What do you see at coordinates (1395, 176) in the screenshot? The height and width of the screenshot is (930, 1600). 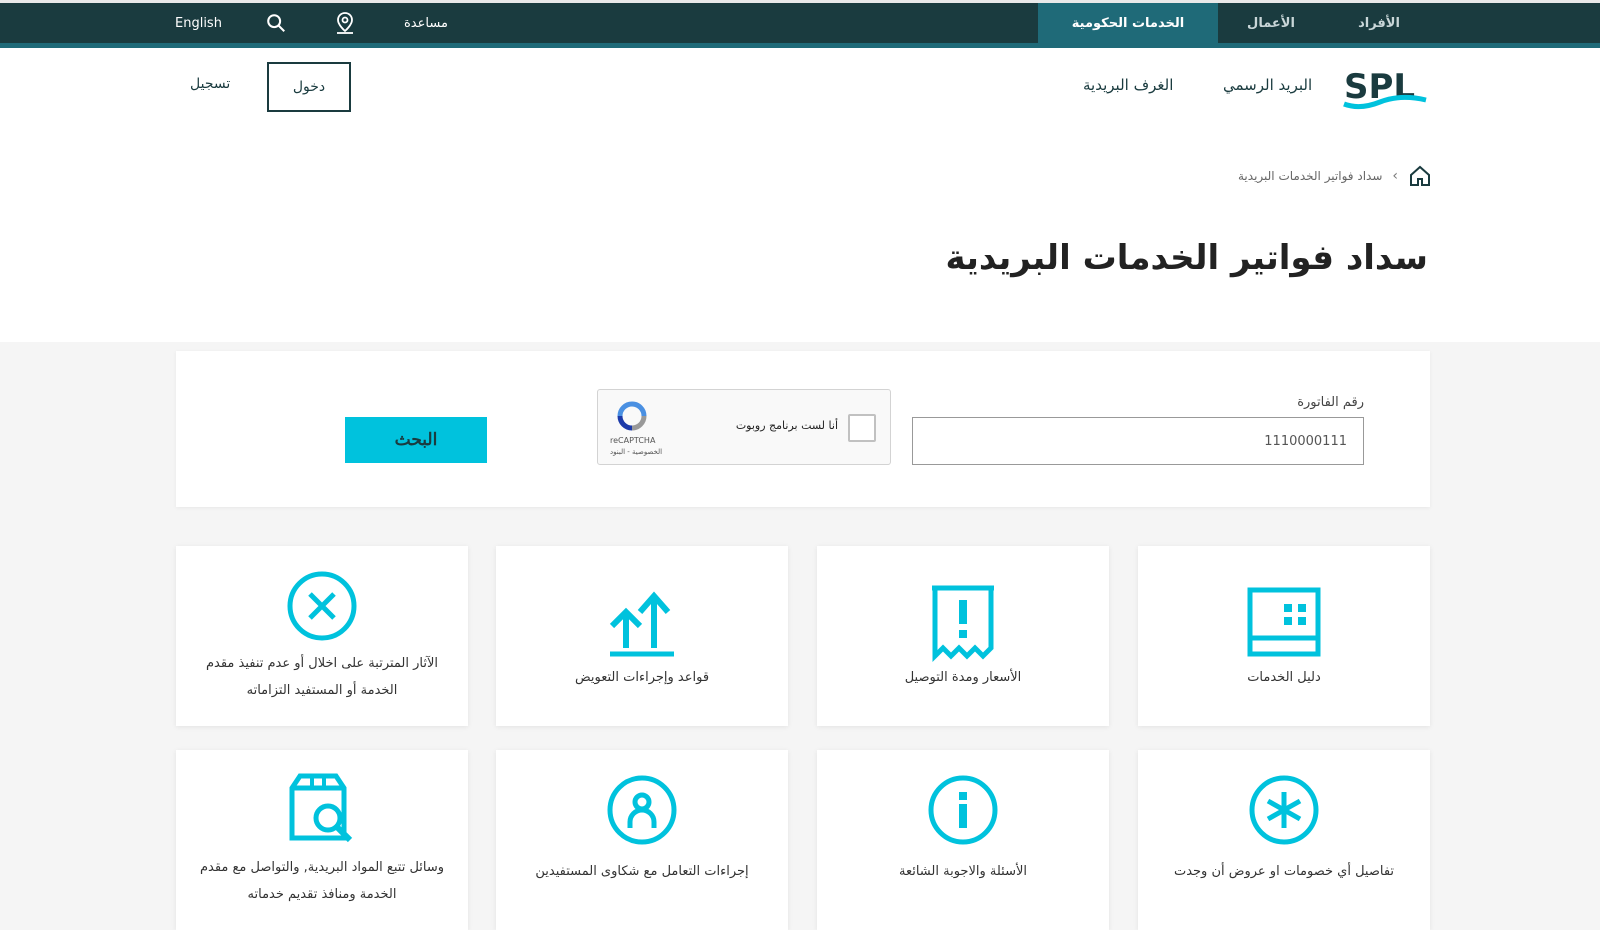 I see `chevron-left-icon: ‹` at bounding box center [1395, 176].